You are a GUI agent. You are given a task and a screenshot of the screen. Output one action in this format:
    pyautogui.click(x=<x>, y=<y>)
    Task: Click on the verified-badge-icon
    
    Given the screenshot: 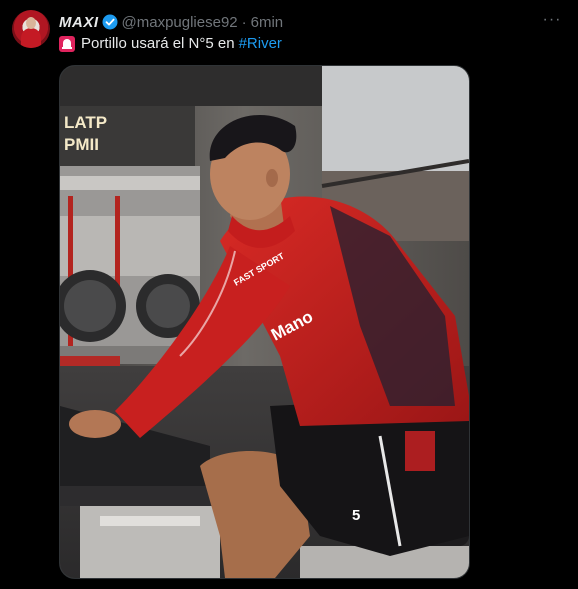 What is the action you would take?
    pyautogui.click(x=110, y=22)
    